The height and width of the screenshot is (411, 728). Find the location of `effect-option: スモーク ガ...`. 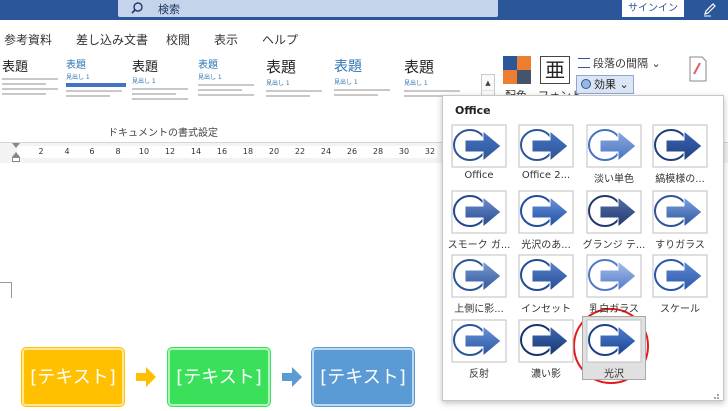

effect-option: スモーク ガ... is located at coordinates (479, 220).